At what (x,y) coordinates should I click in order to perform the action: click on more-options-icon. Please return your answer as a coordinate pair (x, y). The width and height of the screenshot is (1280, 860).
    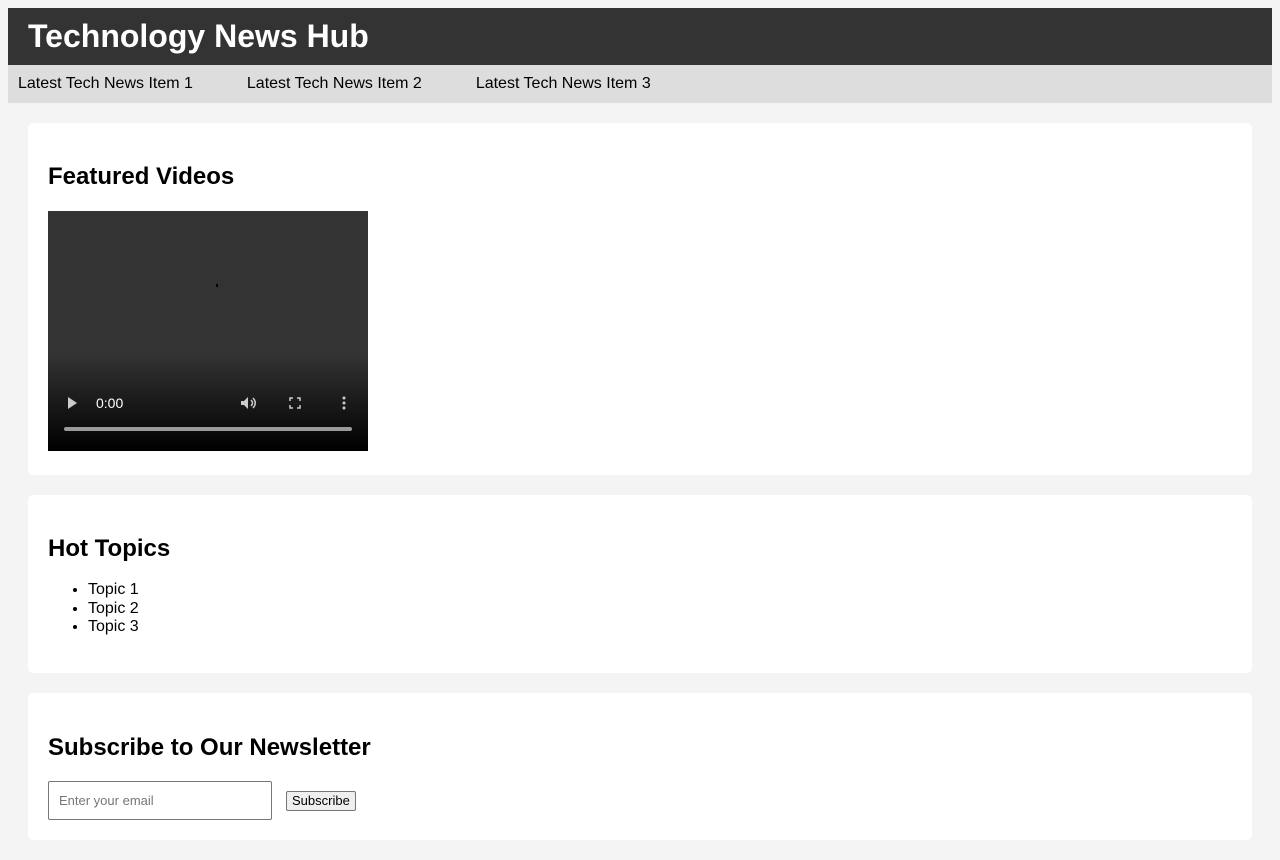
    Looking at the image, I should click on (344, 403).